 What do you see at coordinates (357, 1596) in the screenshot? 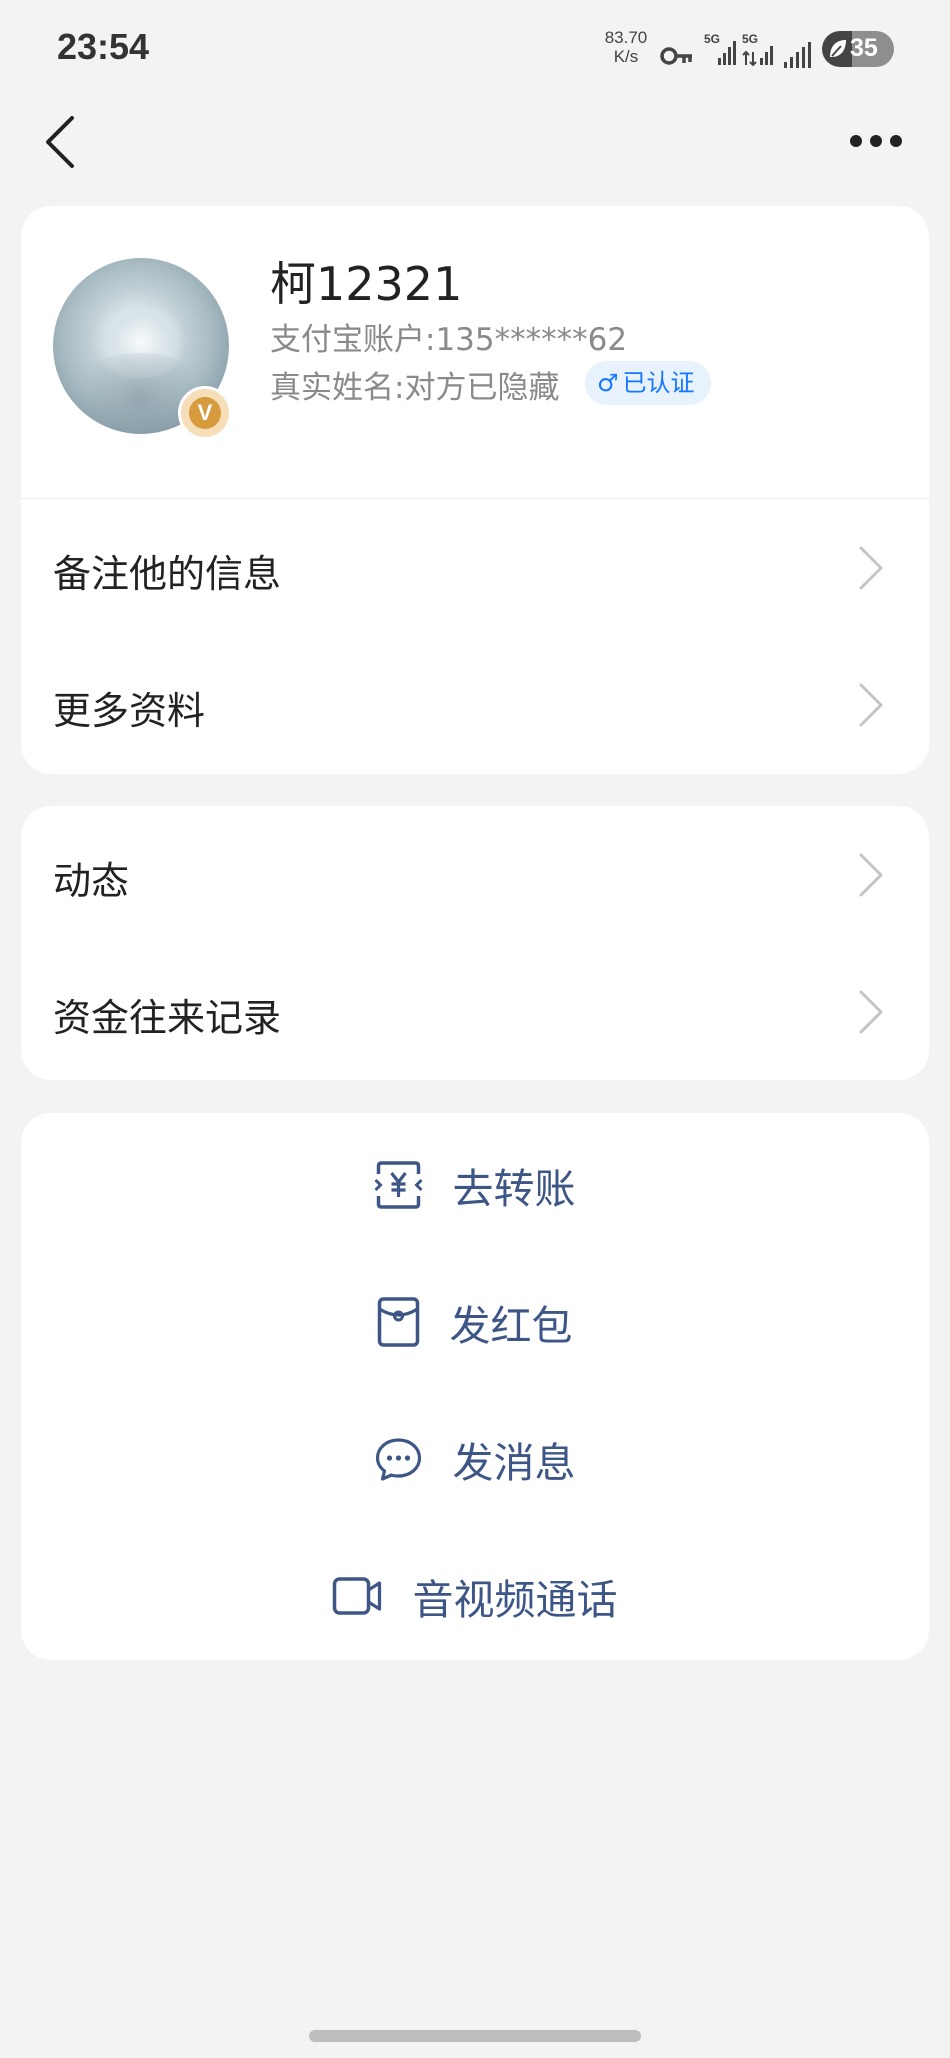
I see `video-call-icon` at bounding box center [357, 1596].